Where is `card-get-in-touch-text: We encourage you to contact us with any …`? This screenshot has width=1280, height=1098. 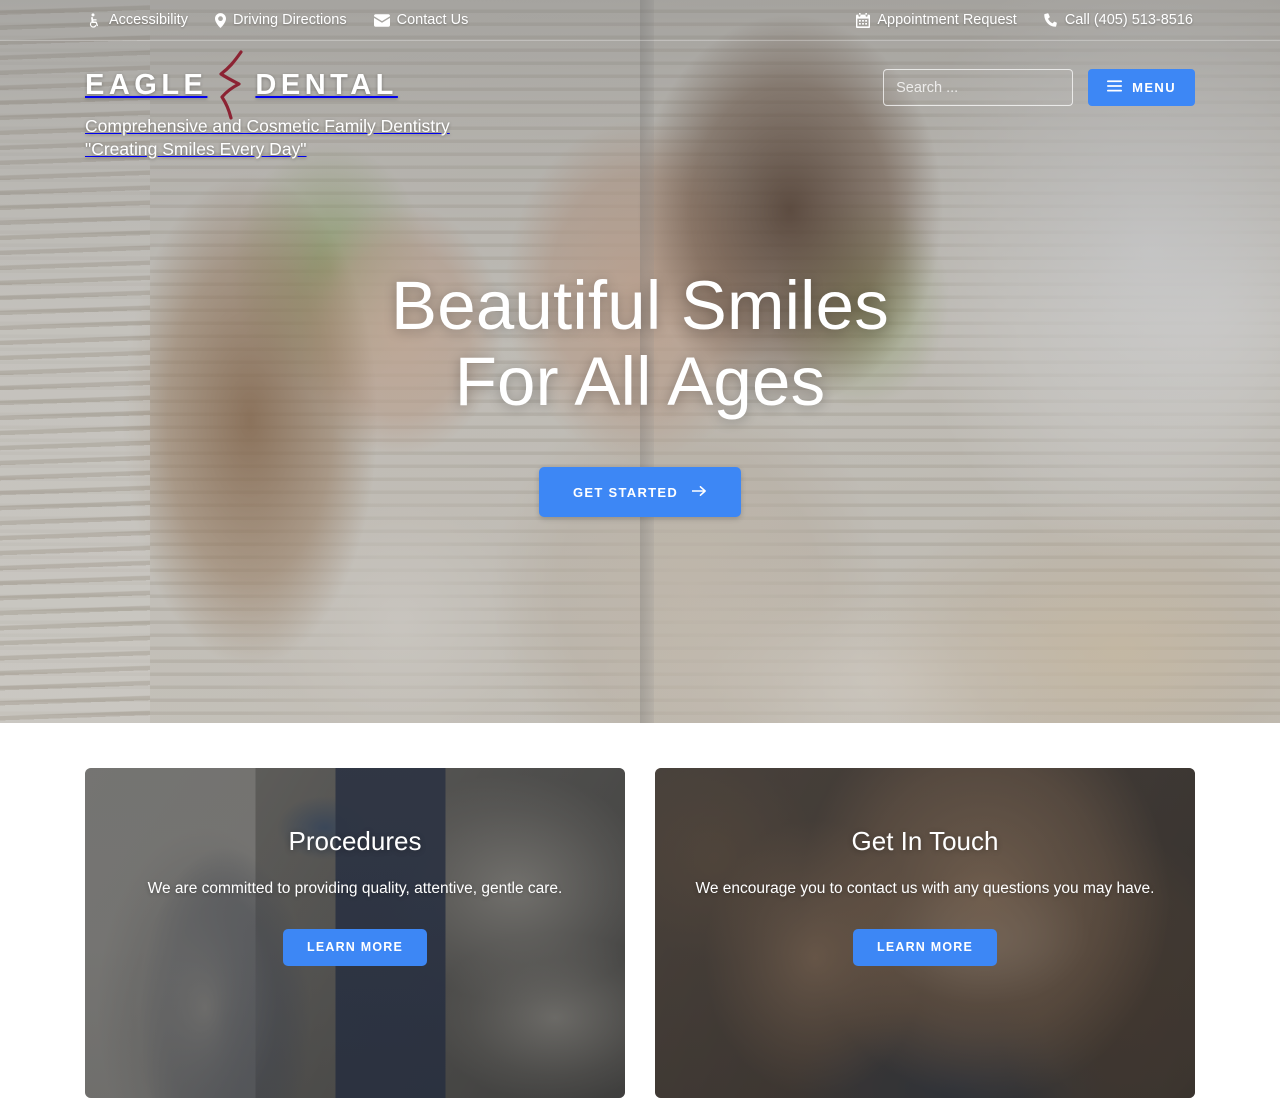
card-get-in-touch-text: We encourage you to contact us with any … is located at coordinates (925, 889).